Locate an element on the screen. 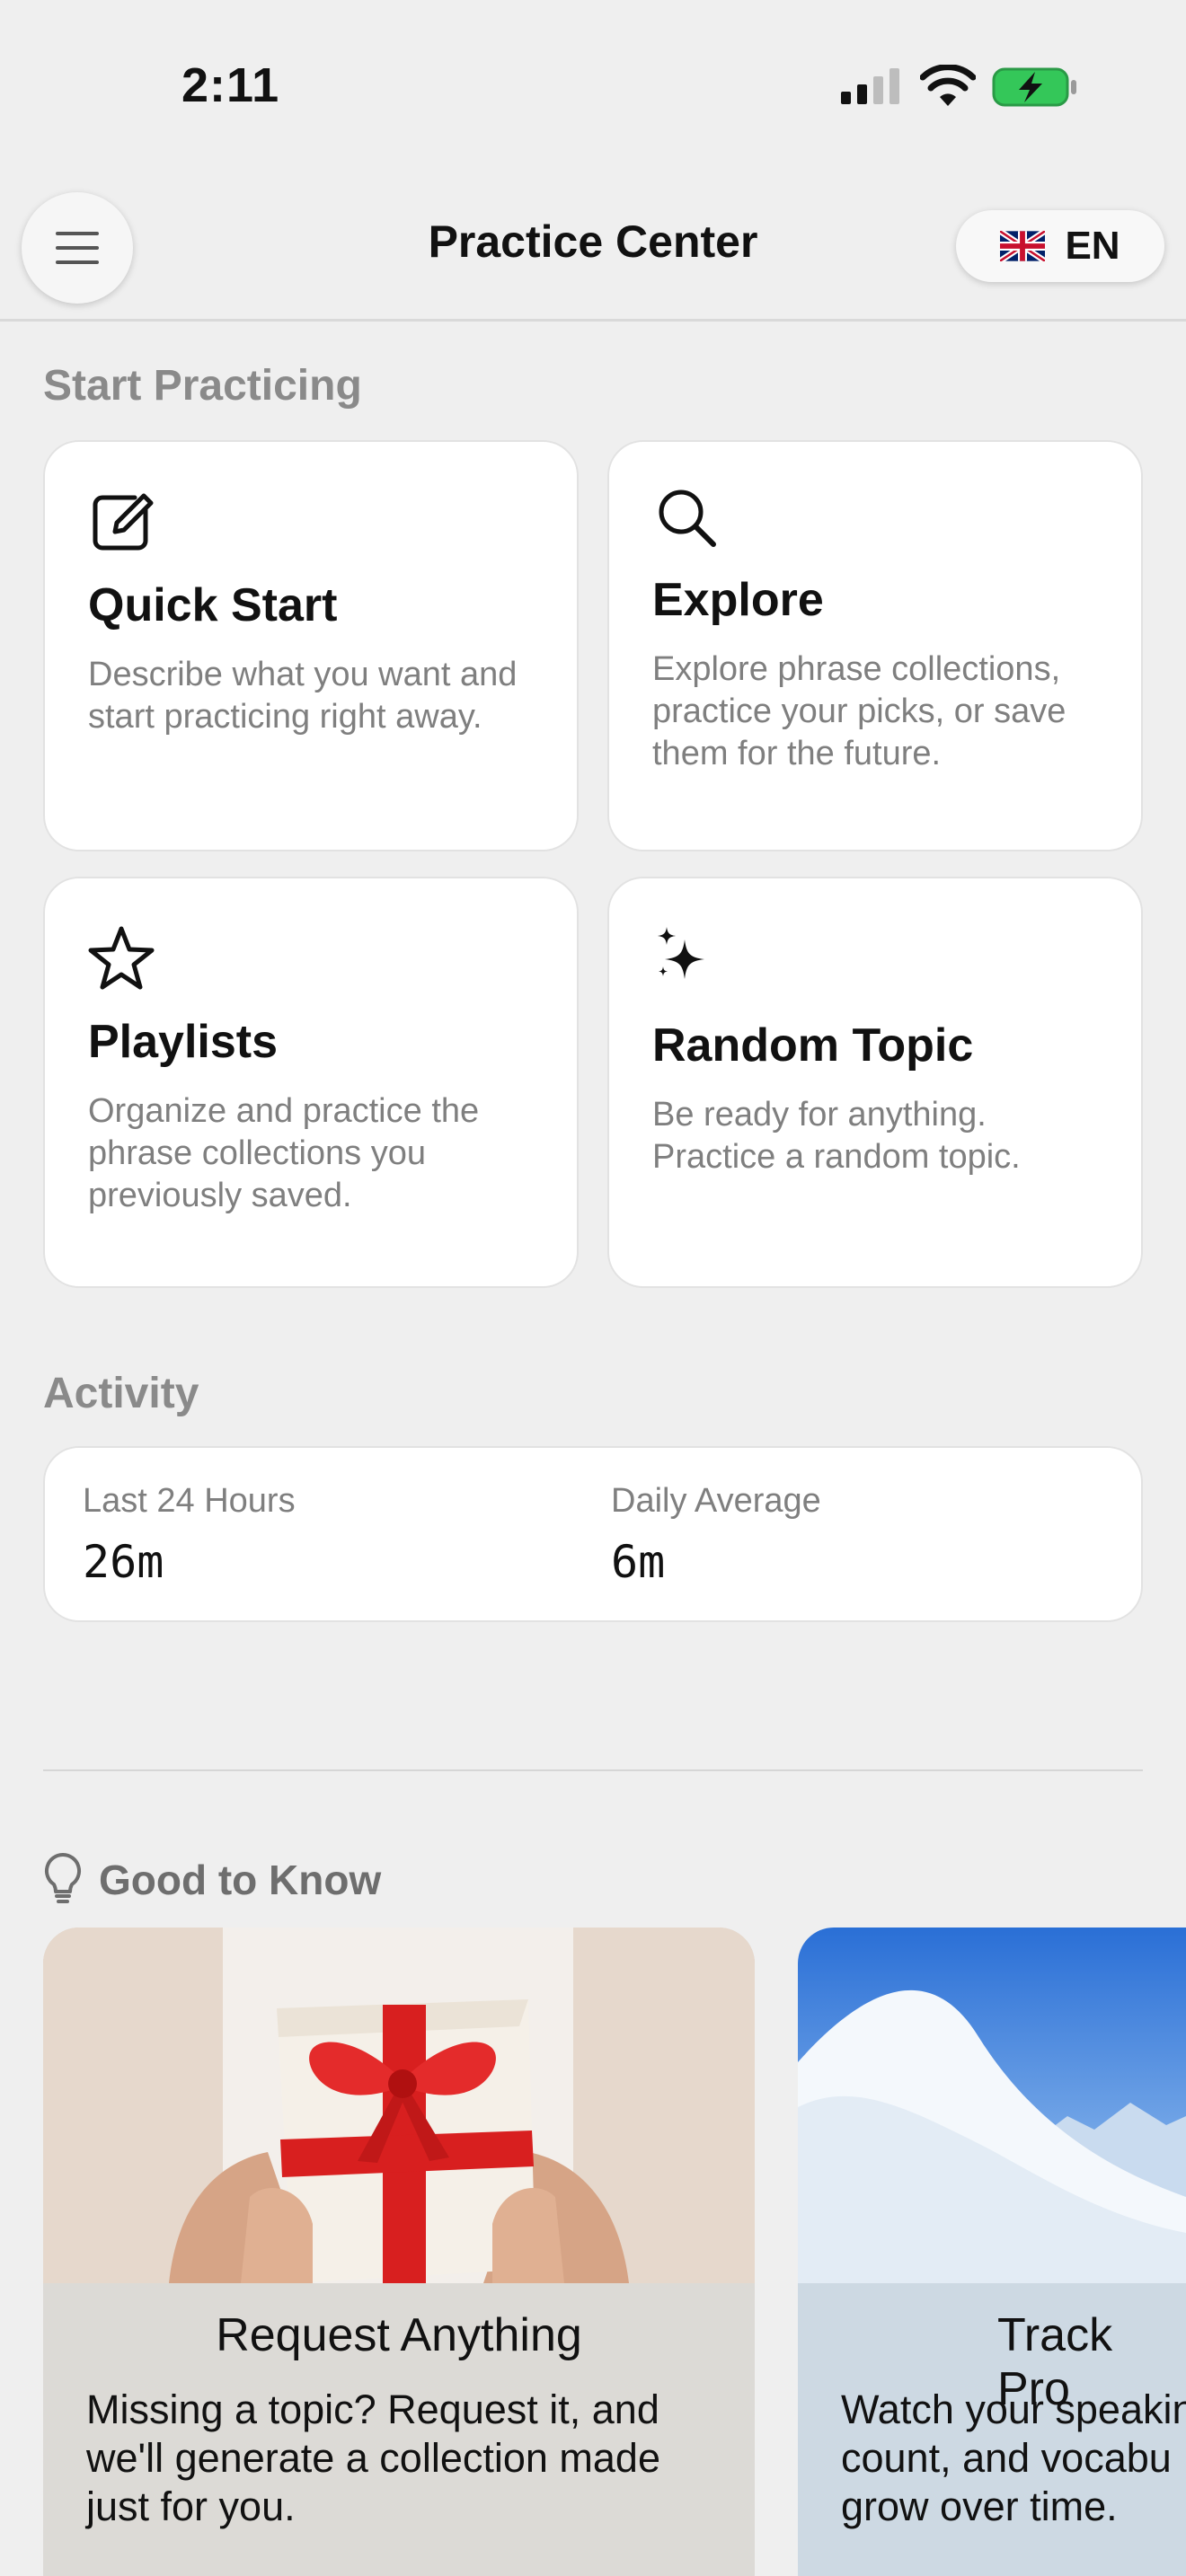  wifi-icon is located at coordinates (948, 85).